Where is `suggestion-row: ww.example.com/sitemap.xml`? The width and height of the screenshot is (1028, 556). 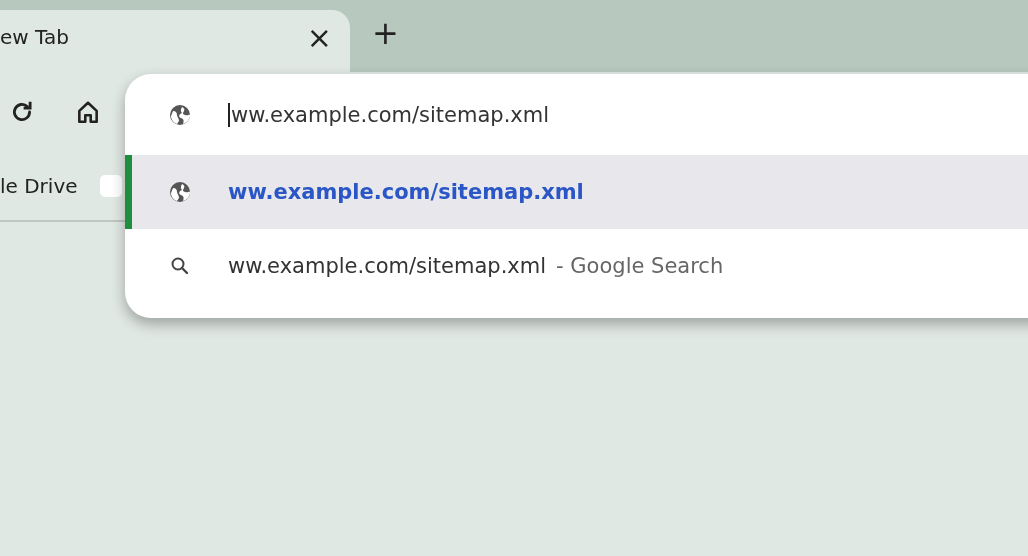
suggestion-row: ww.example.com/sitemap.xml is located at coordinates (576, 192).